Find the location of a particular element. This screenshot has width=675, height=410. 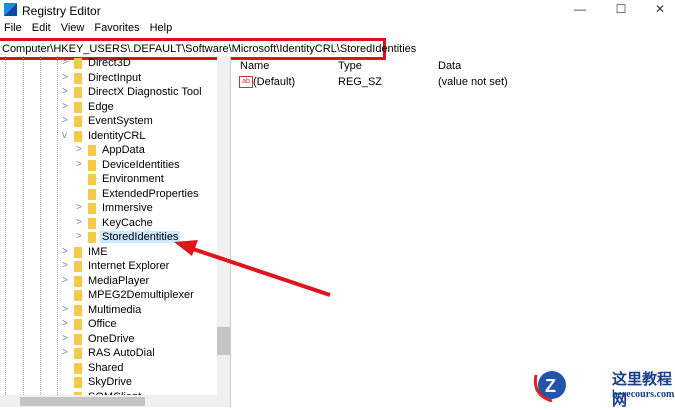

red-arrow-annotation is located at coordinates (252, 268).